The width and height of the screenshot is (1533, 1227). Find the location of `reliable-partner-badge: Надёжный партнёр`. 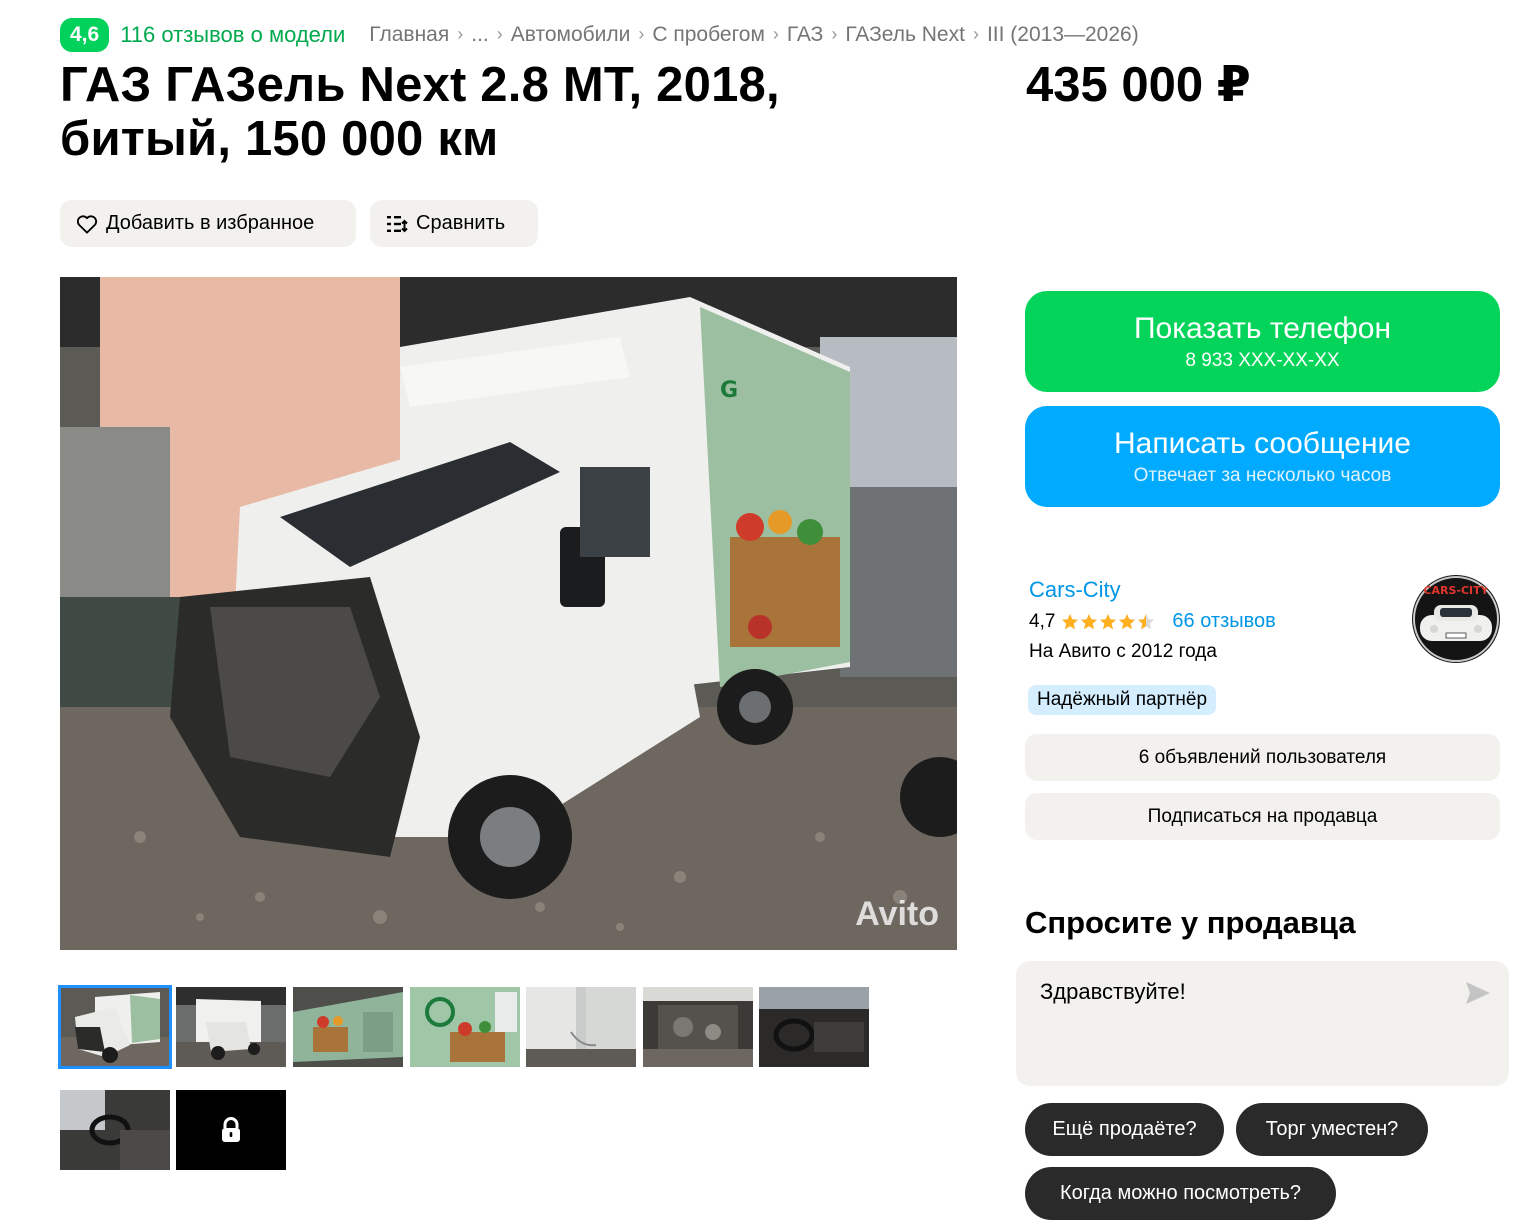

reliable-partner-badge: Надёжный партнёр is located at coordinates (1122, 700).